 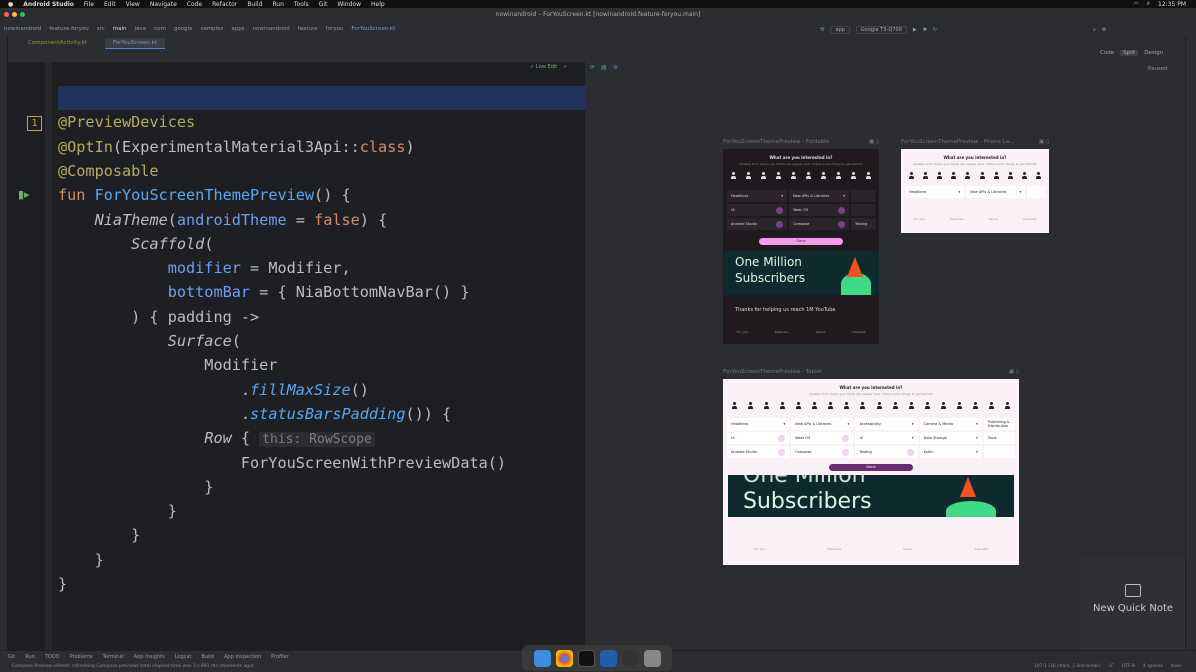 What do you see at coordinates (133, 4) in the screenshot?
I see `menu-view: View` at bounding box center [133, 4].